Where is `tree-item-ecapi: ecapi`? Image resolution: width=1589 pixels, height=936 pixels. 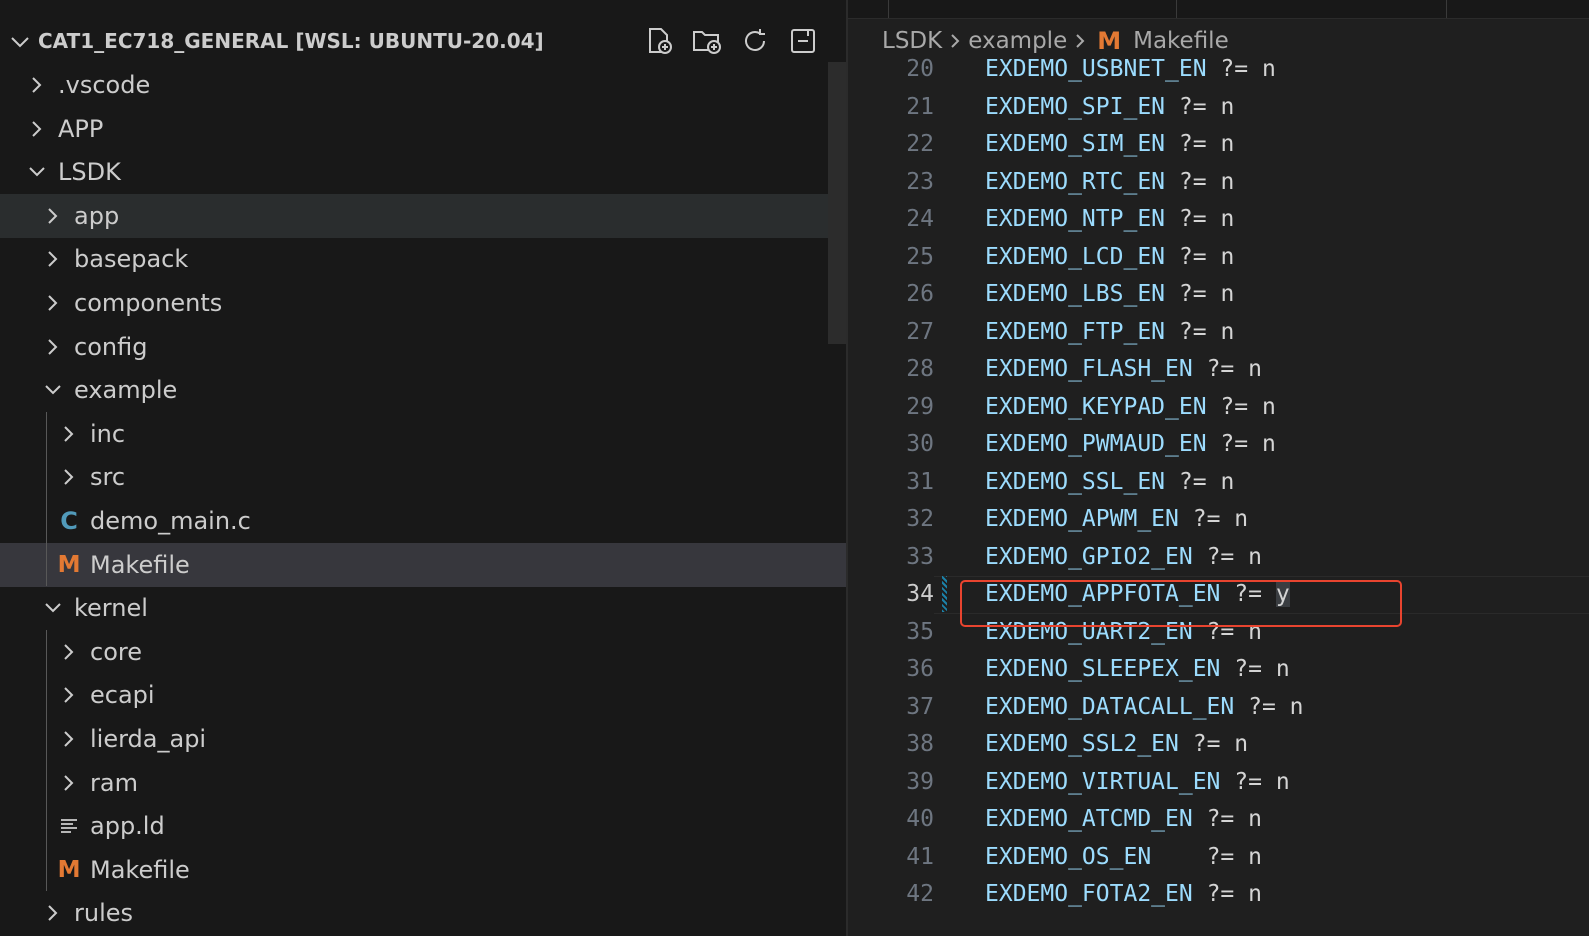 tree-item-ecapi: ecapi is located at coordinates (424, 695).